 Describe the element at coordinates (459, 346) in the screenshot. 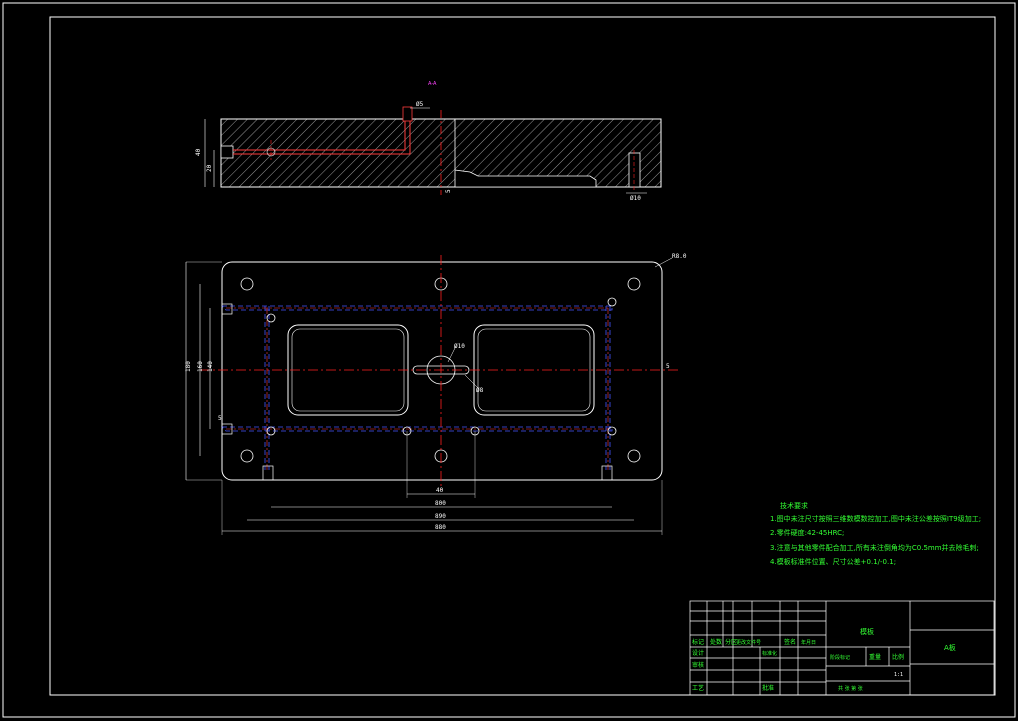

I see `dim-center: Ø10` at that location.